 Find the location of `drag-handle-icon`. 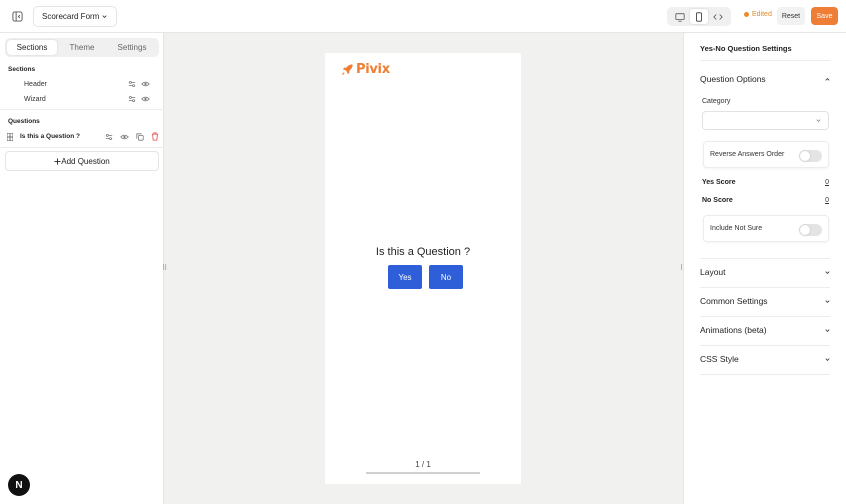

drag-handle-icon is located at coordinates (10, 137).